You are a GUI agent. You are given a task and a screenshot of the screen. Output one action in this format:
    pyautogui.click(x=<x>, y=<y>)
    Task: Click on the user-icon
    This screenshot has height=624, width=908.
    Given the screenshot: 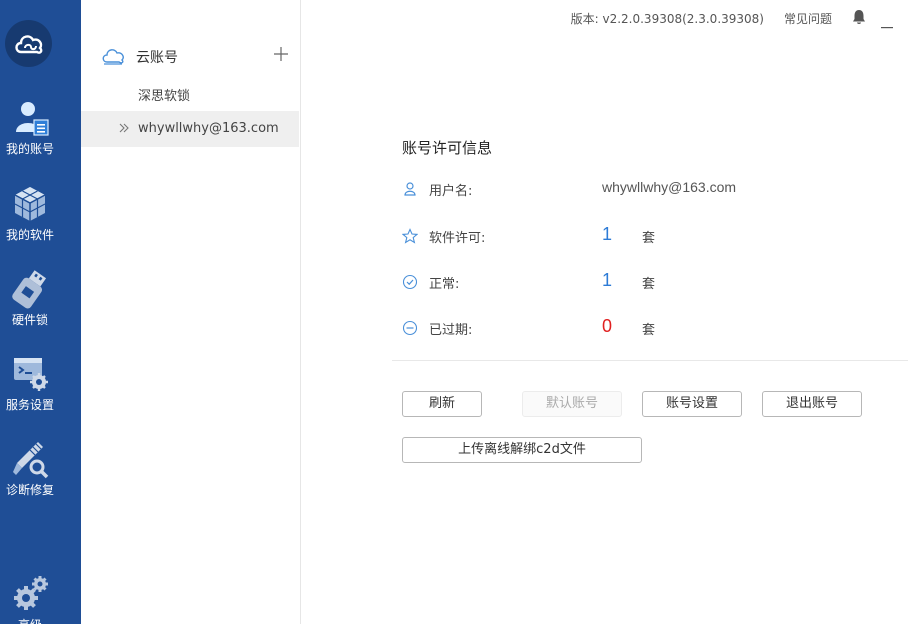 What is the action you would take?
    pyautogui.click(x=410, y=191)
    